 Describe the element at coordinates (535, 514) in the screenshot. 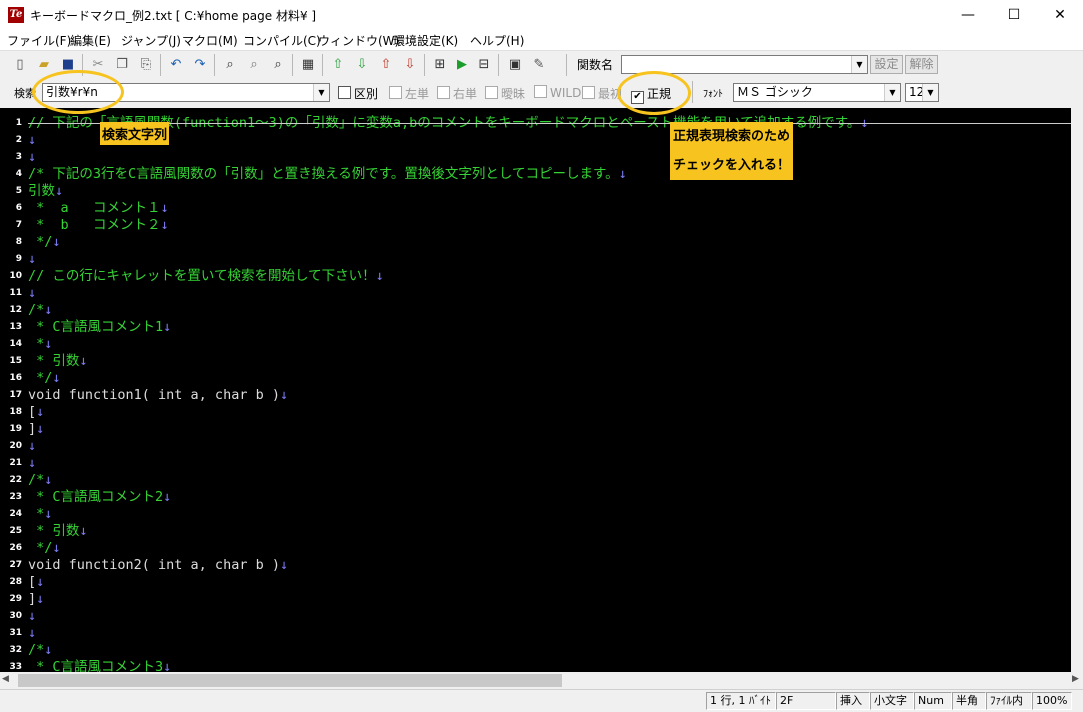

I see `editor-line: 24 *↓` at that location.